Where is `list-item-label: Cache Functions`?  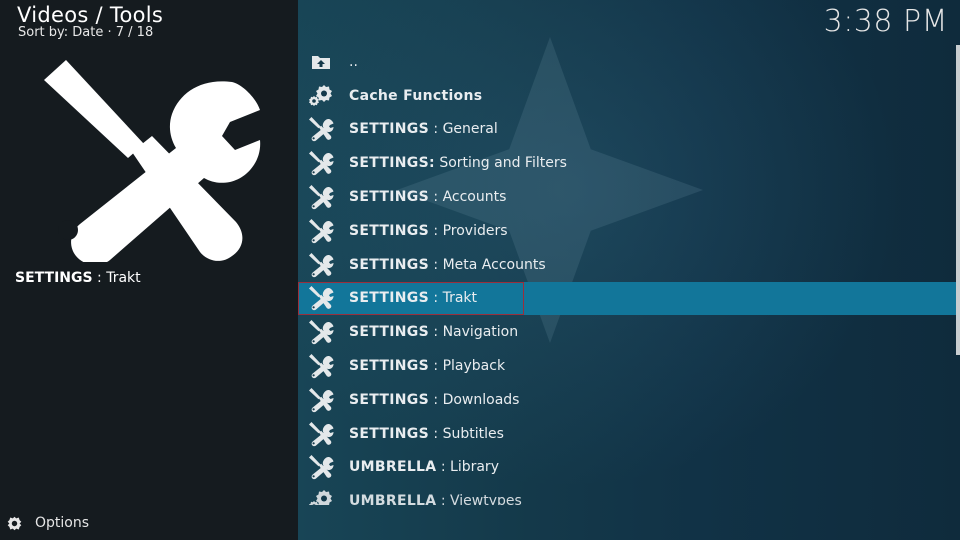
list-item-label: Cache Functions is located at coordinates (415, 96).